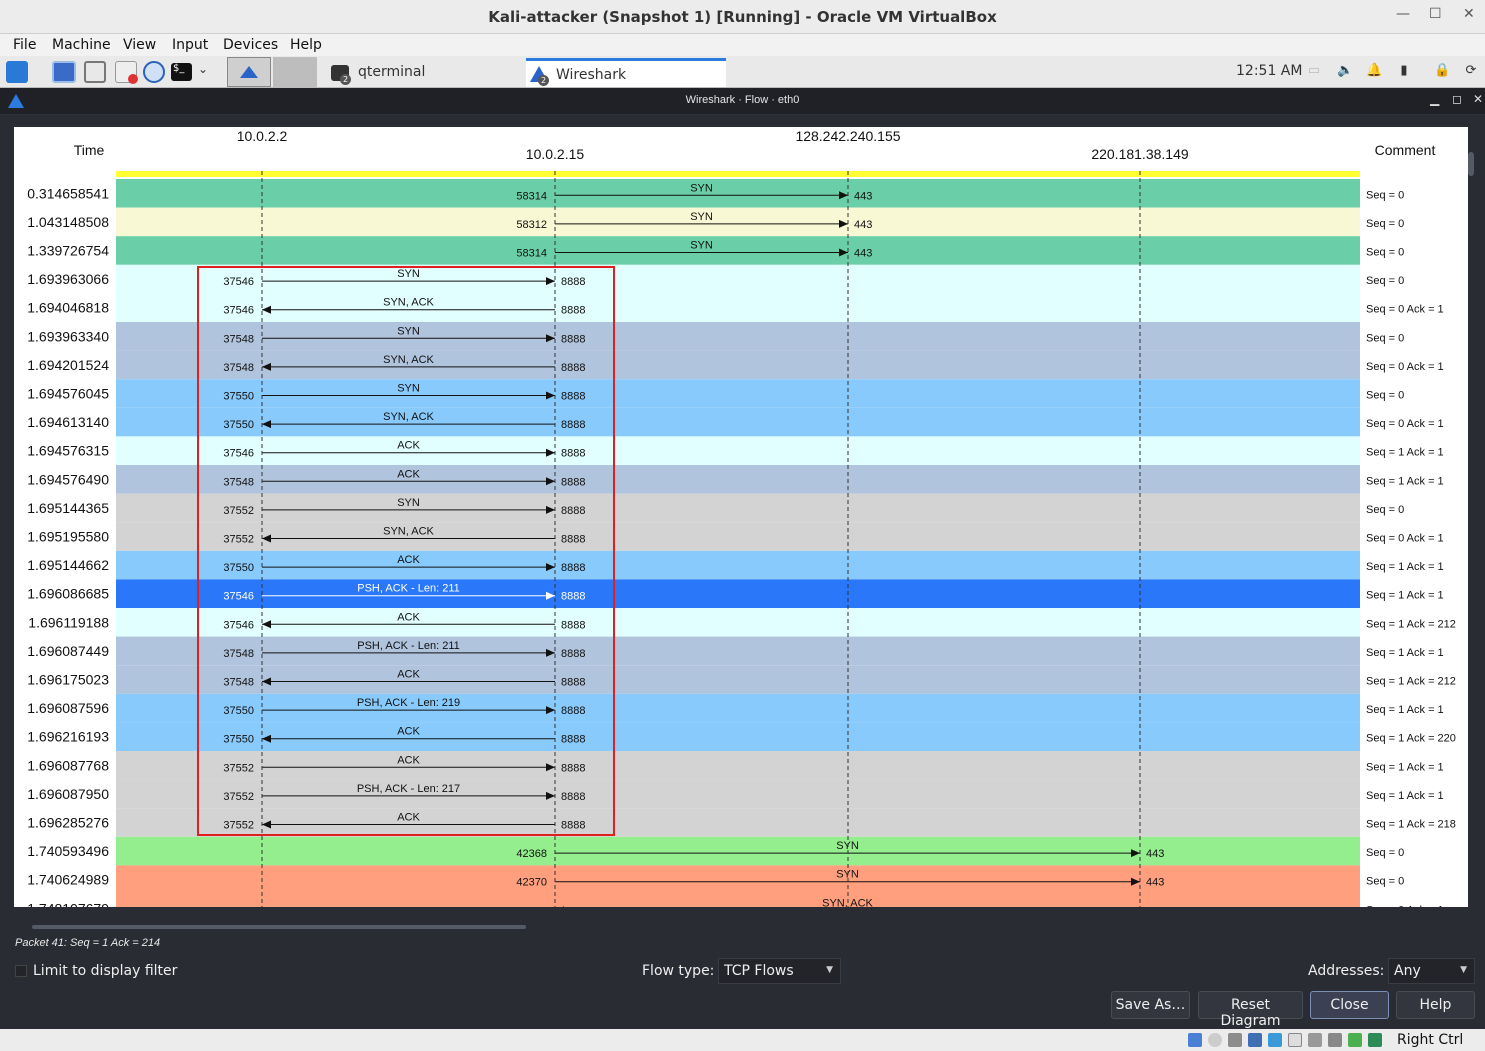 The image size is (1485, 1051). What do you see at coordinates (68, 422) in the screenshot?
I see `row-time: 1.694613140` at bounding box center [68, 422].